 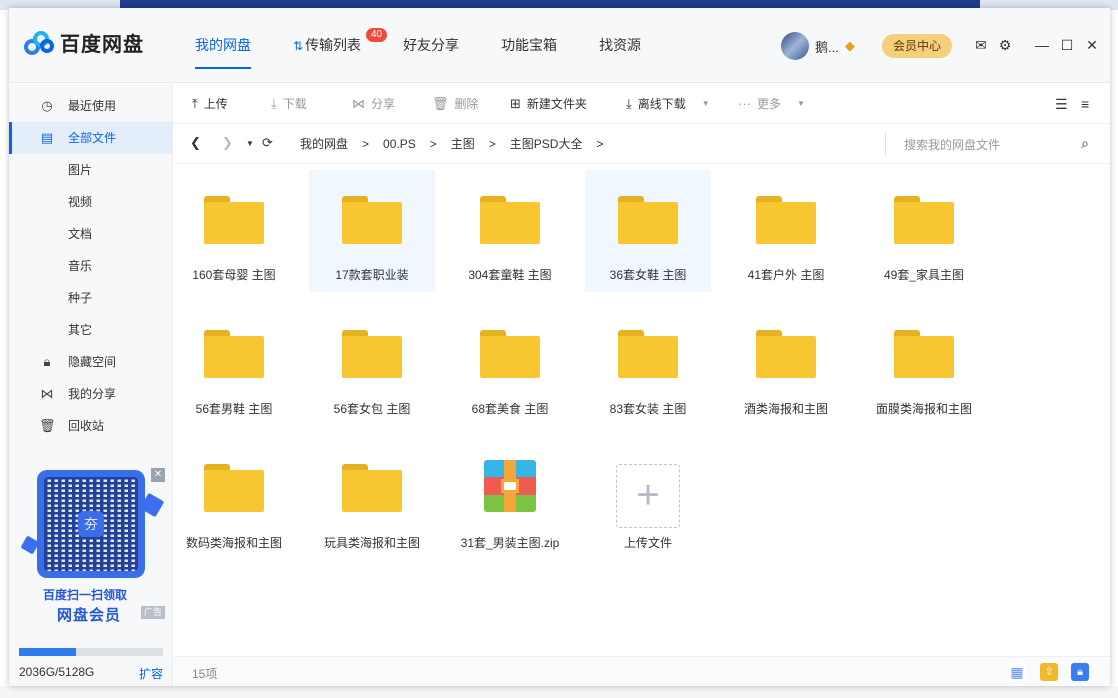 I want to click on app-name: 百度网盘, so click(x=102, y=45).